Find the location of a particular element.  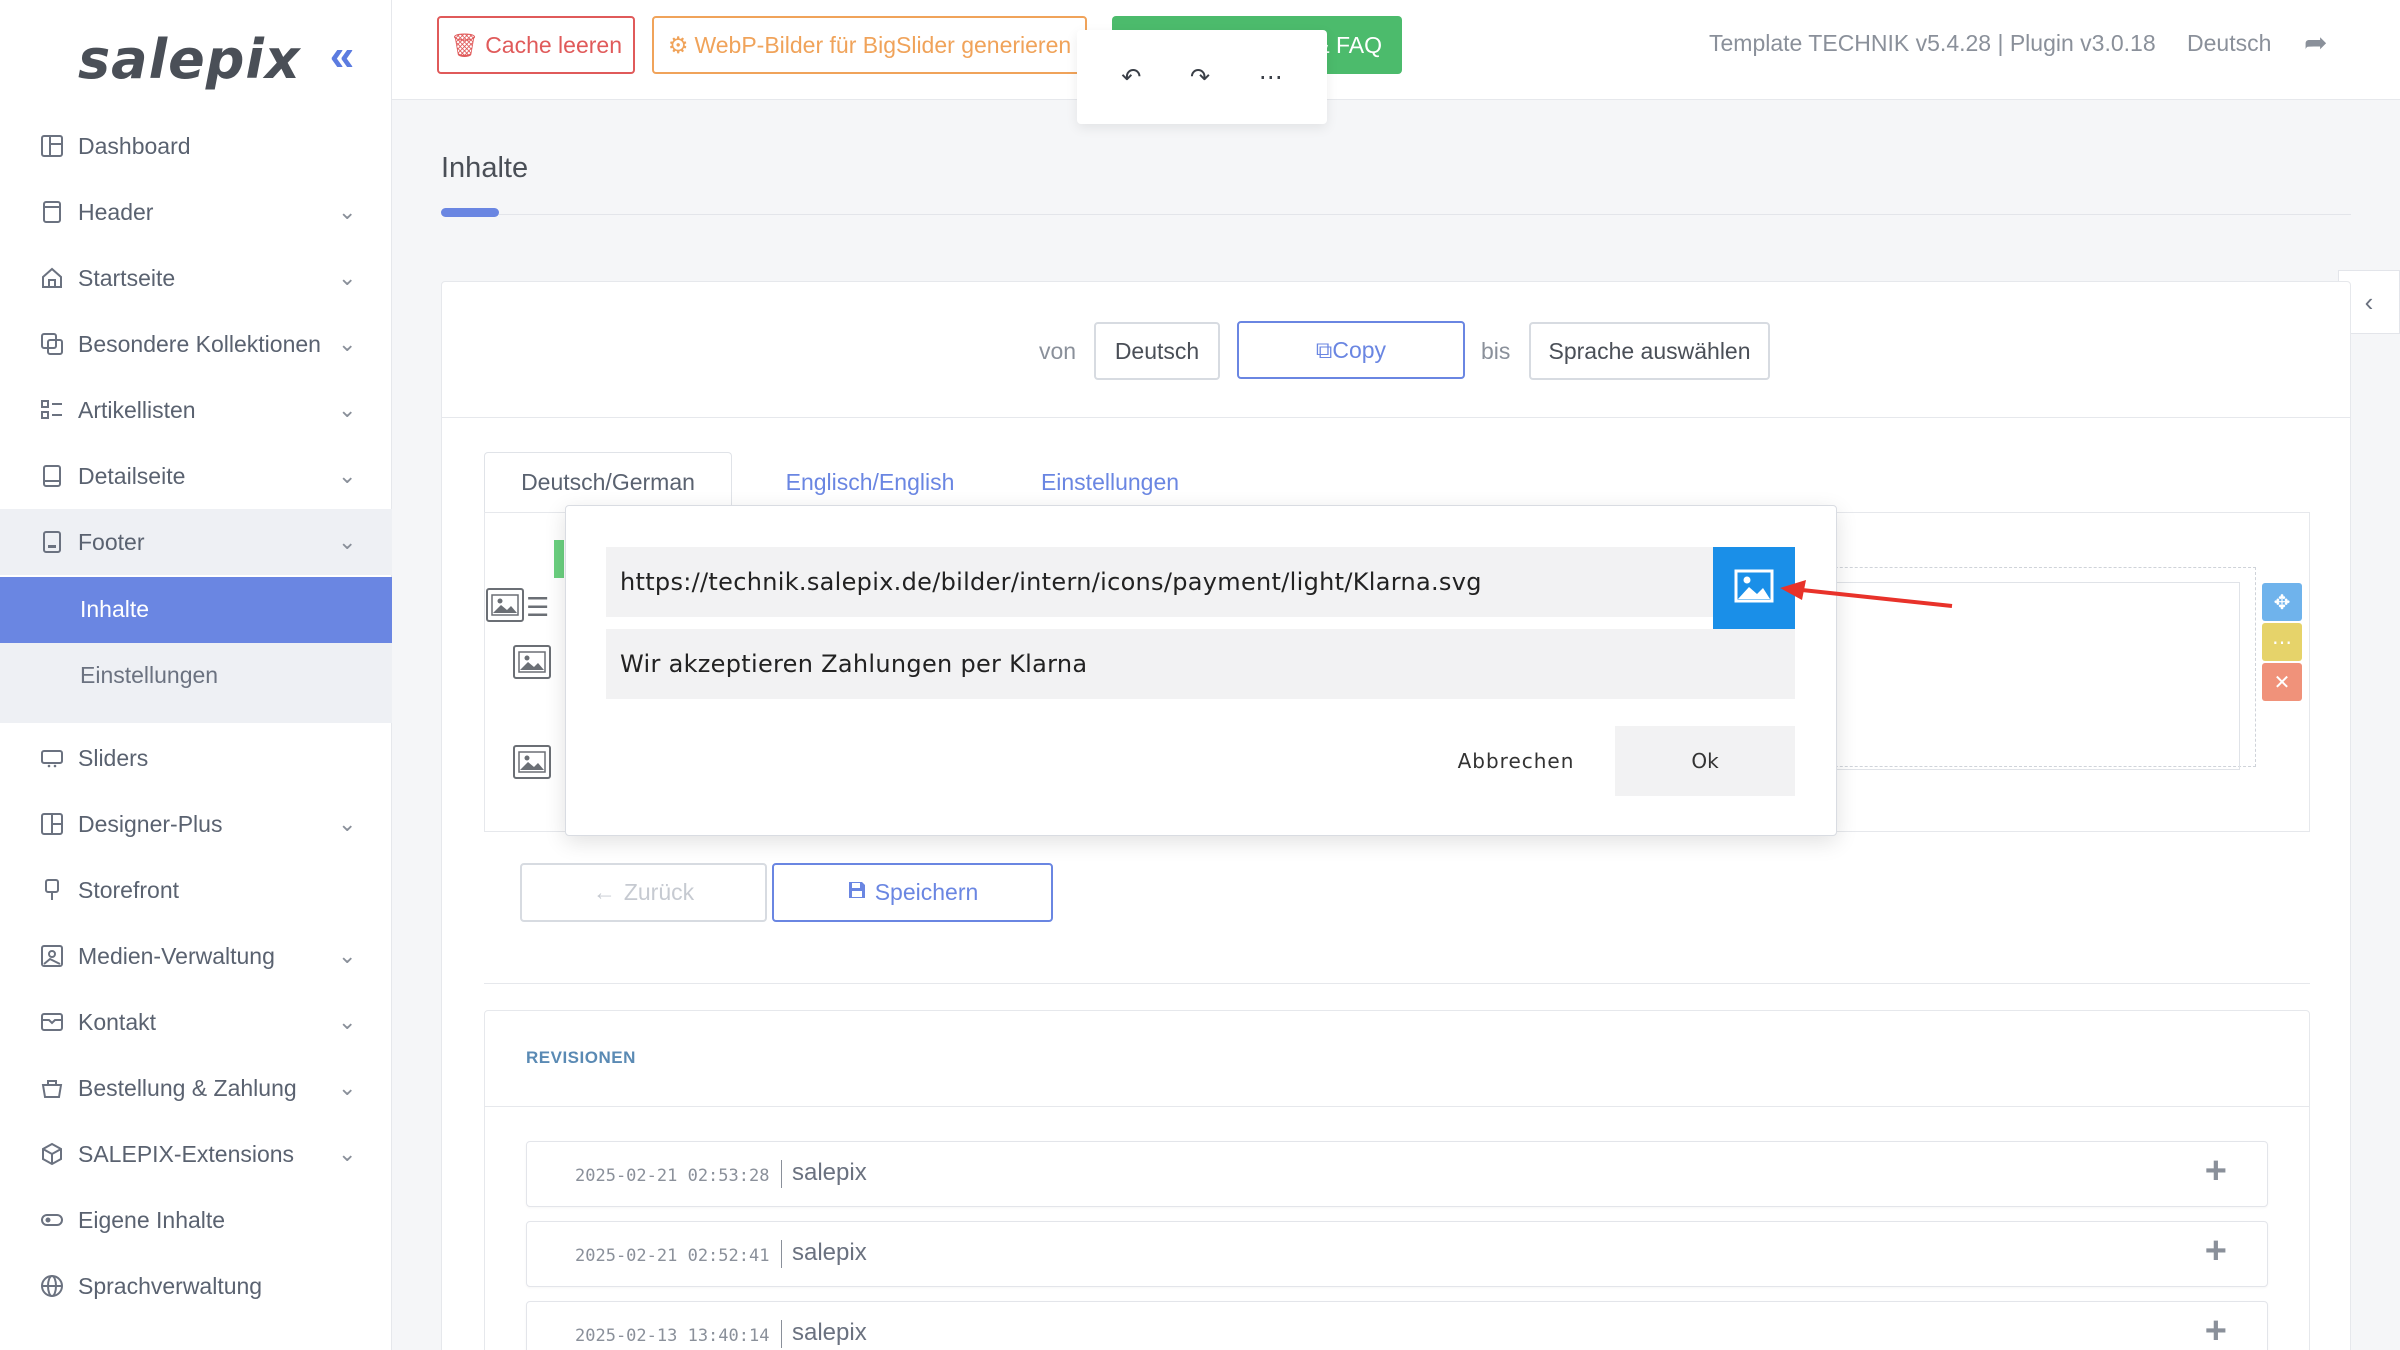

revision-row: 2025-02-13 13:40:14 salepix + is located at coordinates (1397, 1325).